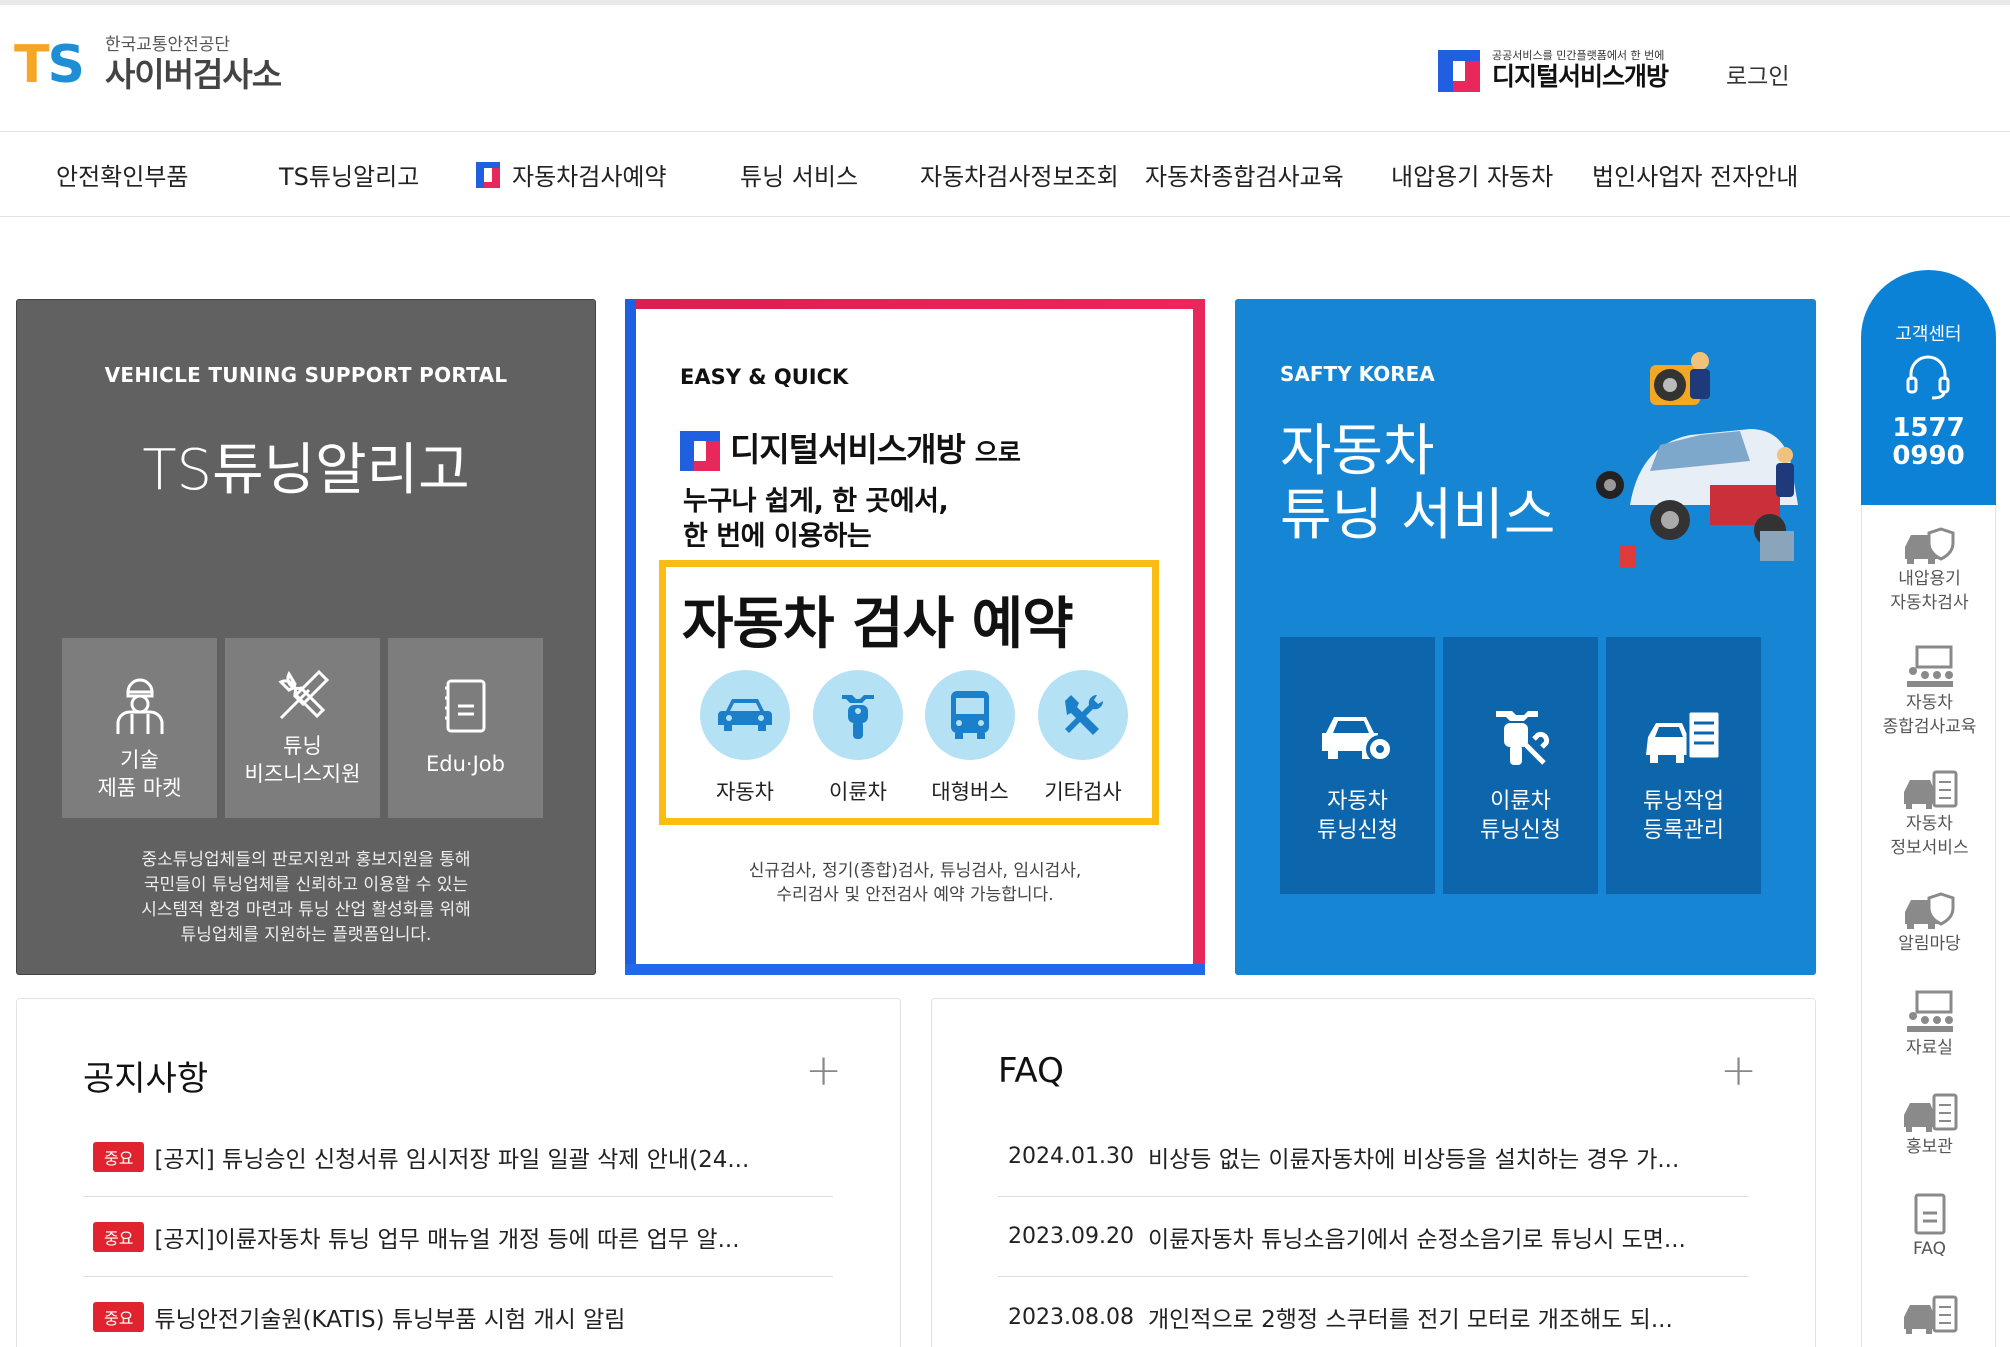 The height and width of the screenshot is (1347, 2010). Describe the element at coordinates (745, 738) in the screenshot. I see `category-car: 자동차` at that location.